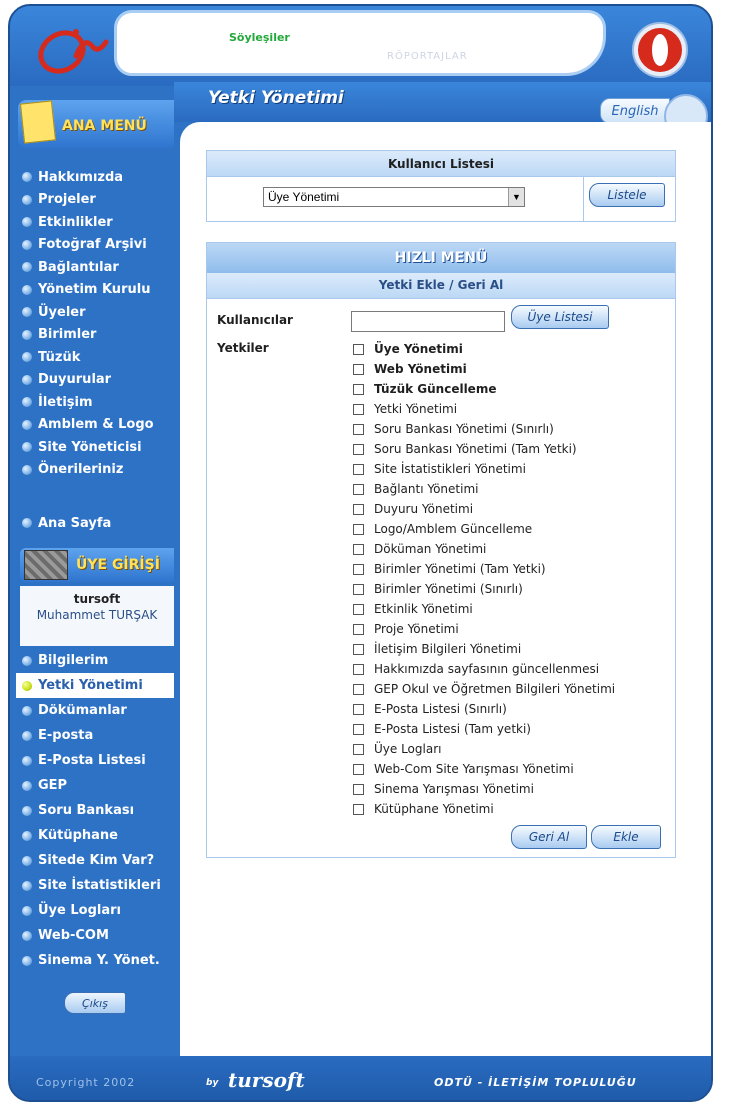 This screenshot has width=729, height=1110. What do you see at coordinates (96, 960) in the screenshot?
I see `sidebar-item: Sinema Y. Yönet.` at bounding box center [96, 960].